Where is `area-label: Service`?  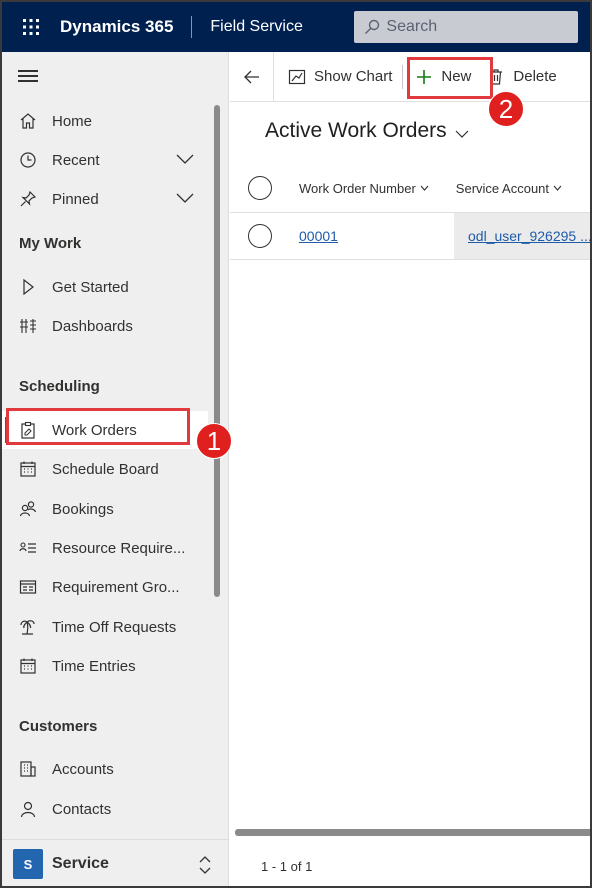 area-label: Service is located at coordinates (80, 863).